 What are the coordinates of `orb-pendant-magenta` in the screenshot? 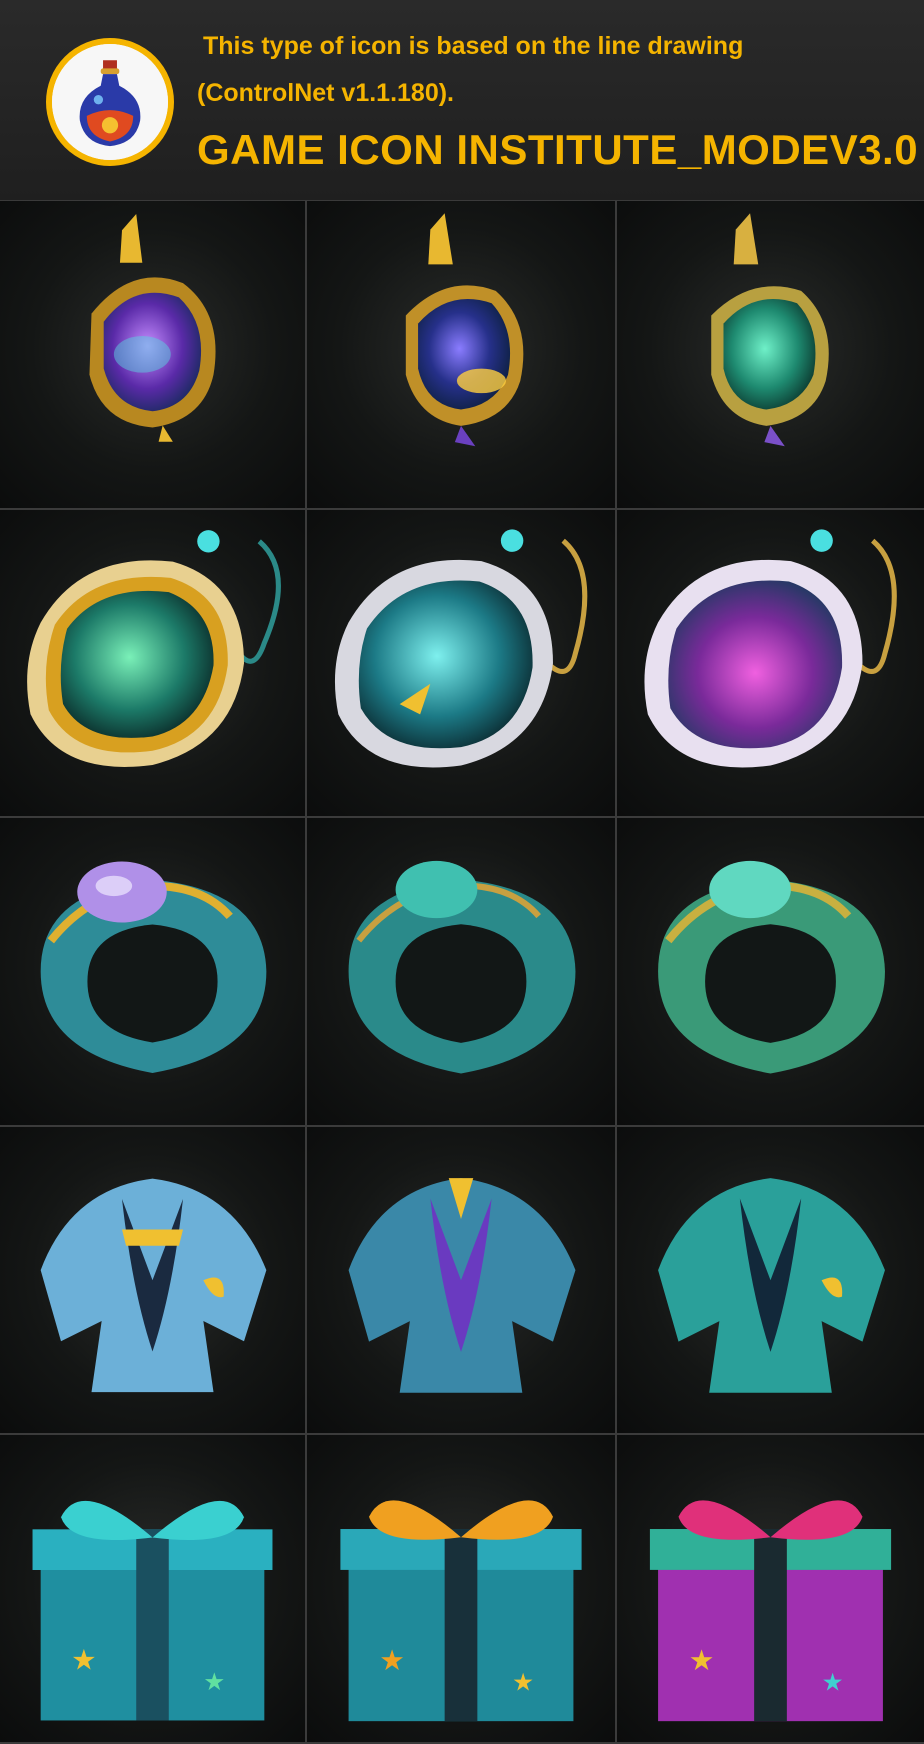 It's located at (770, 664).